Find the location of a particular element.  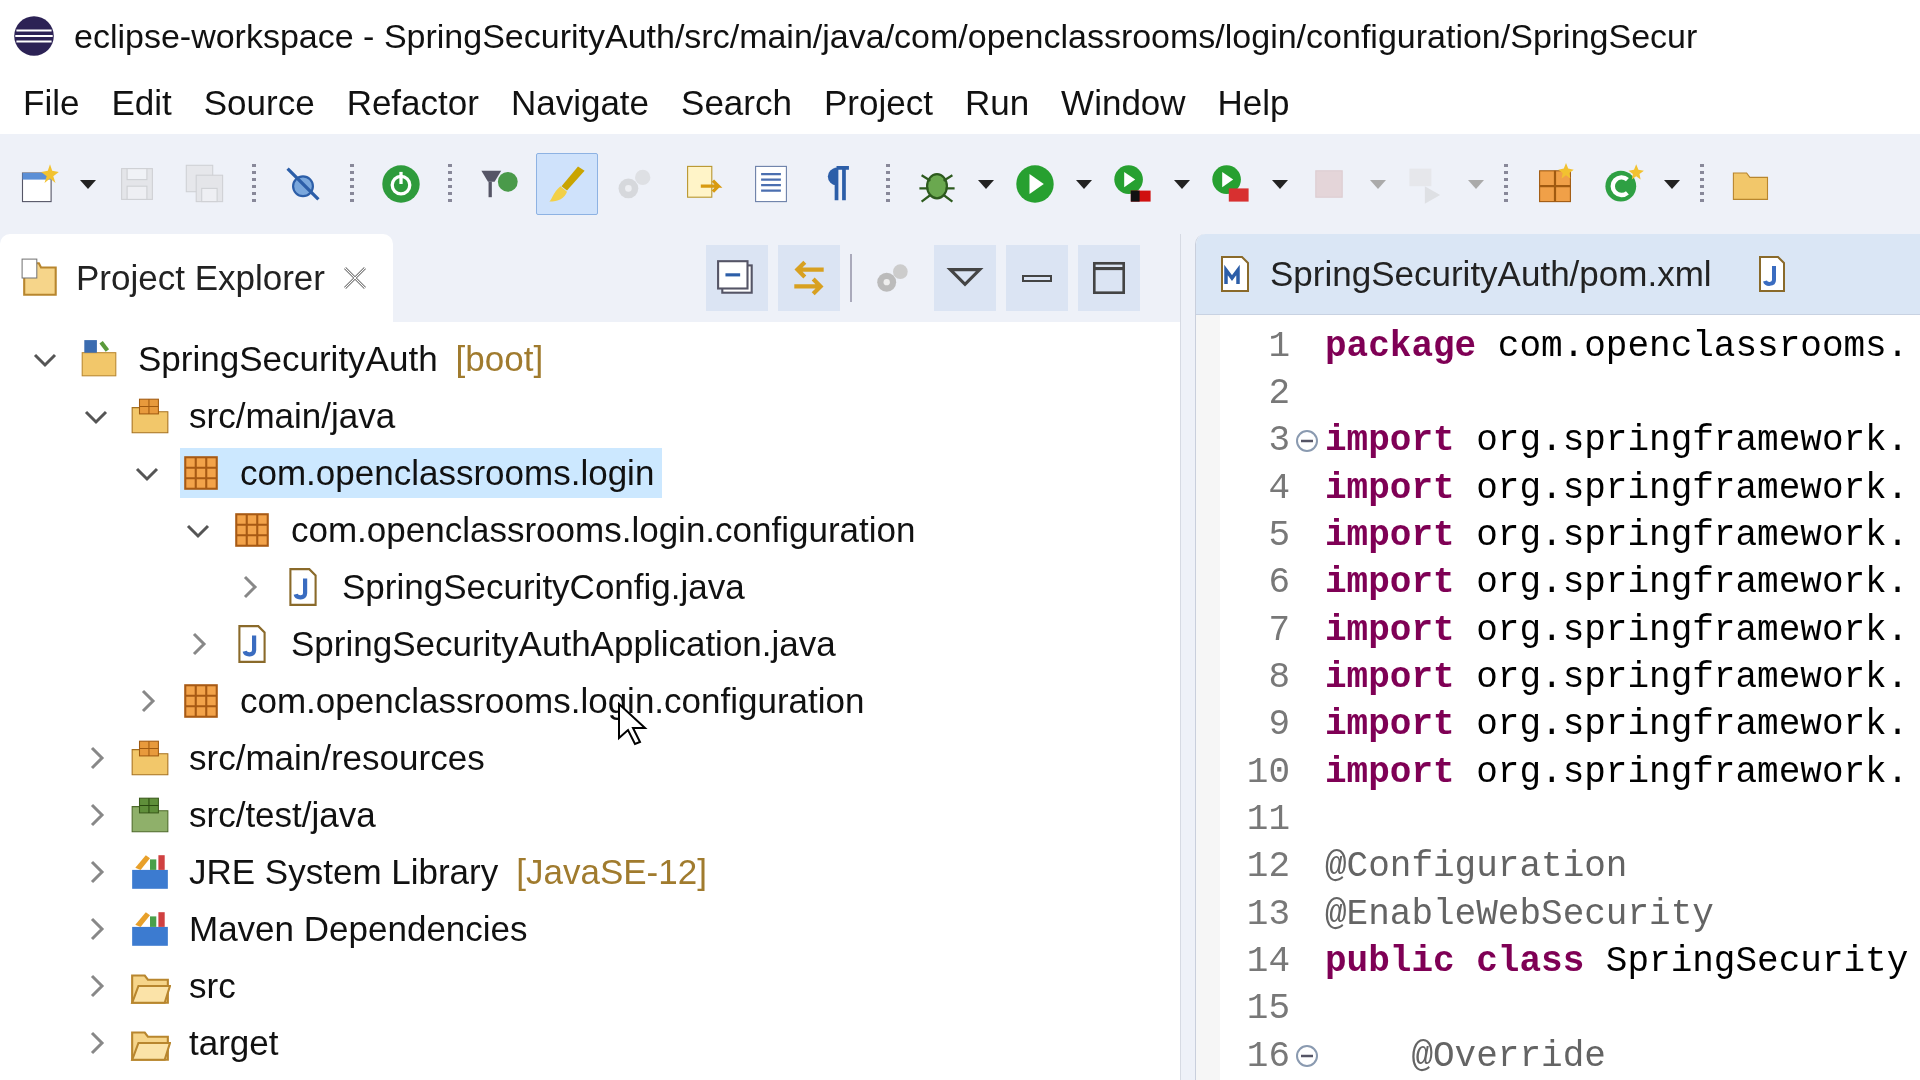

line-number: 3 is located at coordinates (1278, 441).